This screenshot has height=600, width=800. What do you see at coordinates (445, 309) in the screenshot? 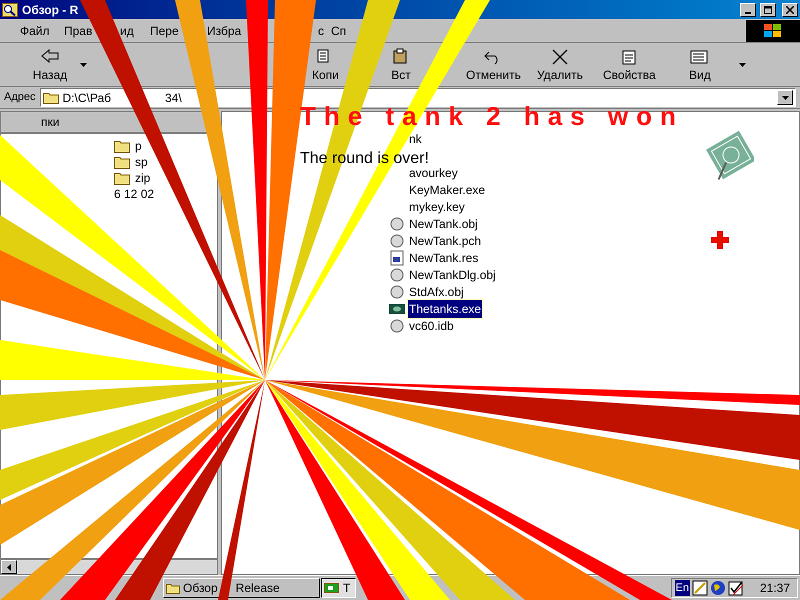
I see `file-item: Thetanks.exe` at bounding box center [445, 309].